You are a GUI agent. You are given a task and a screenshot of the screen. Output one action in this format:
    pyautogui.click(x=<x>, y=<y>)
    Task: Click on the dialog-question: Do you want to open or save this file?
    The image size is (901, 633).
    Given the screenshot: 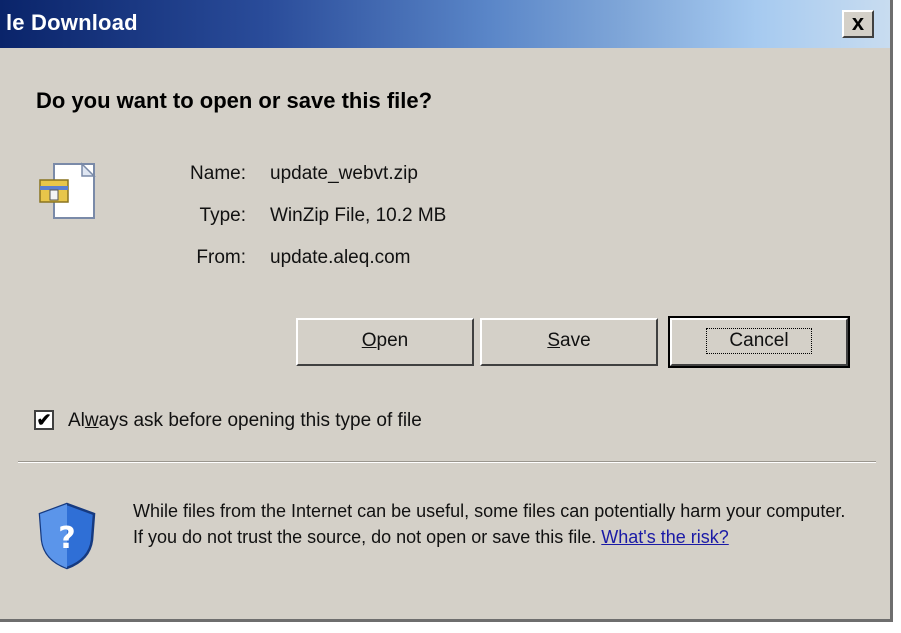 What is the action you would take?
    pyautogui.click(x=234, y=100)
    